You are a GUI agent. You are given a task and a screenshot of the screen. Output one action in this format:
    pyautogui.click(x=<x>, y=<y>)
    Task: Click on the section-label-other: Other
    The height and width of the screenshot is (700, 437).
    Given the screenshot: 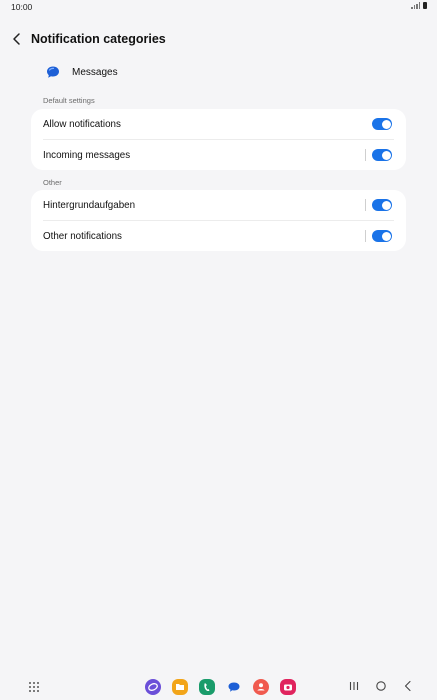 What is the action you would take?
    pyautogui.click(x=52, y=182)
    